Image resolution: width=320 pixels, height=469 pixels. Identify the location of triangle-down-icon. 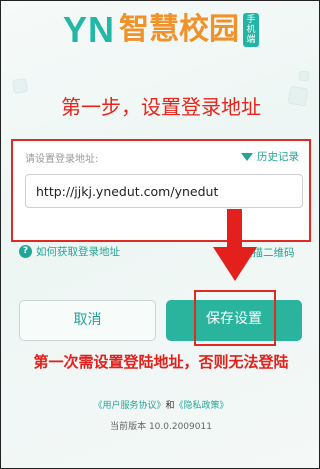
(247, 156).